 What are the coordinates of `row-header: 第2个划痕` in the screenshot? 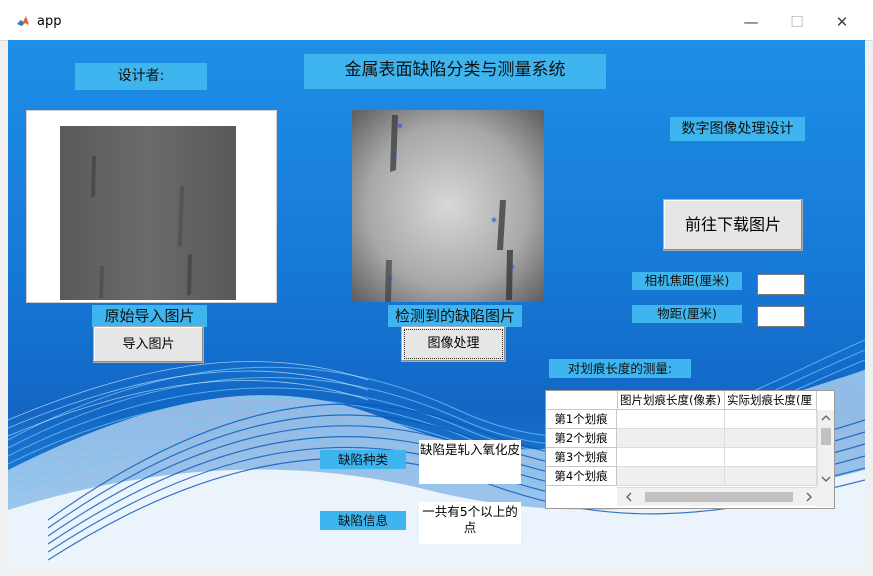 It's located at (581, 438).